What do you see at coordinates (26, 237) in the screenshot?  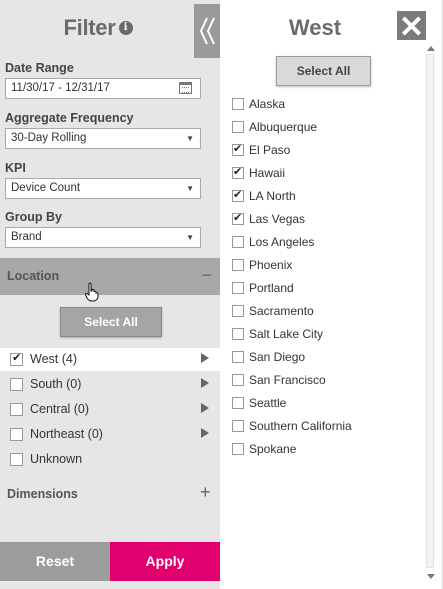 I see `group-by-value: Brand` at bounding box center [26, 237].